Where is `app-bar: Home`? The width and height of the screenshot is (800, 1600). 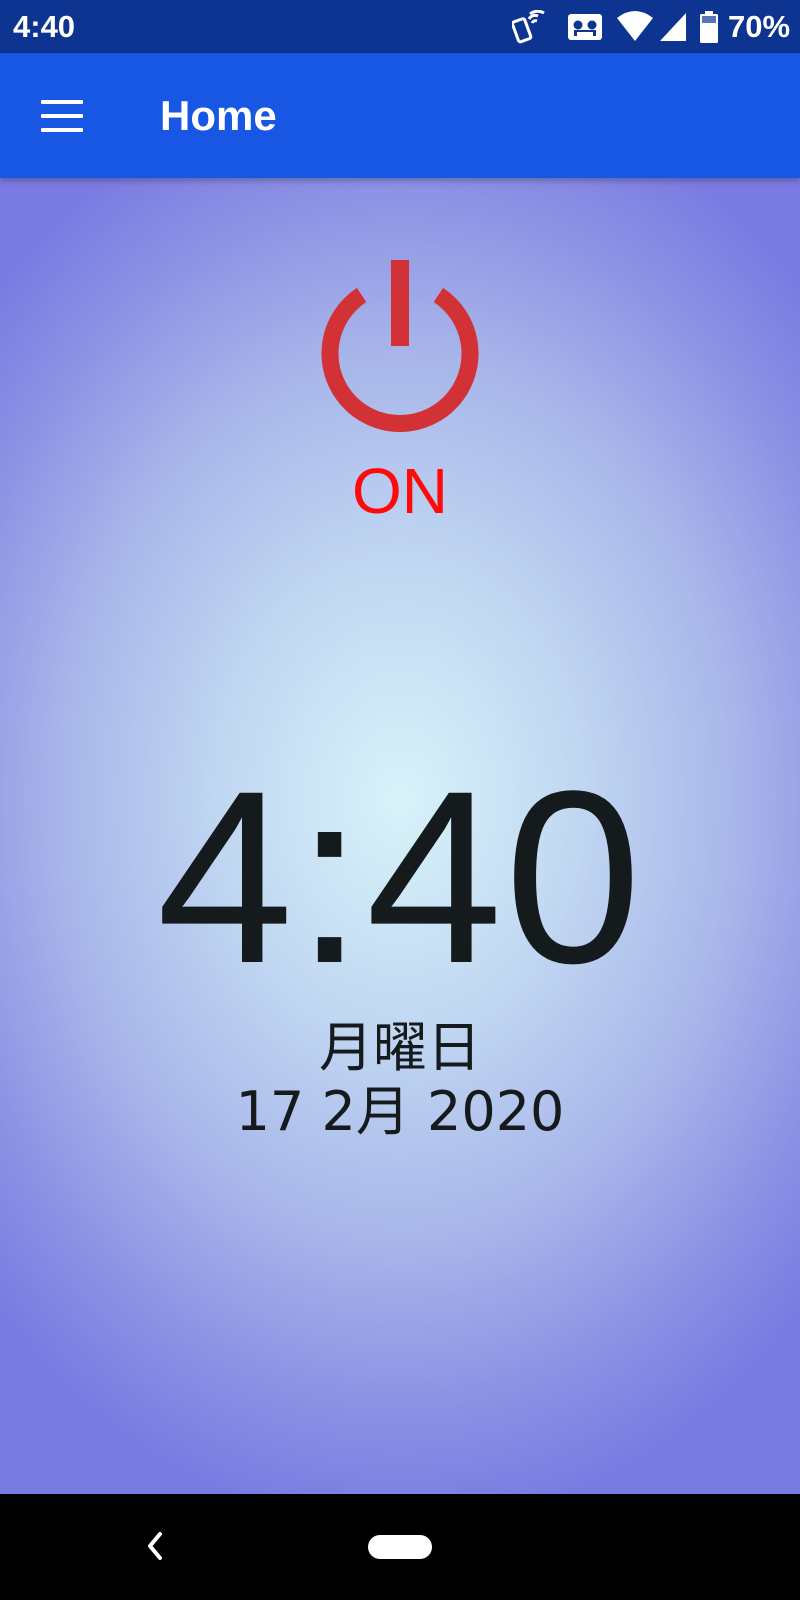 app-bar: Home is located at coordinates (400, 115).